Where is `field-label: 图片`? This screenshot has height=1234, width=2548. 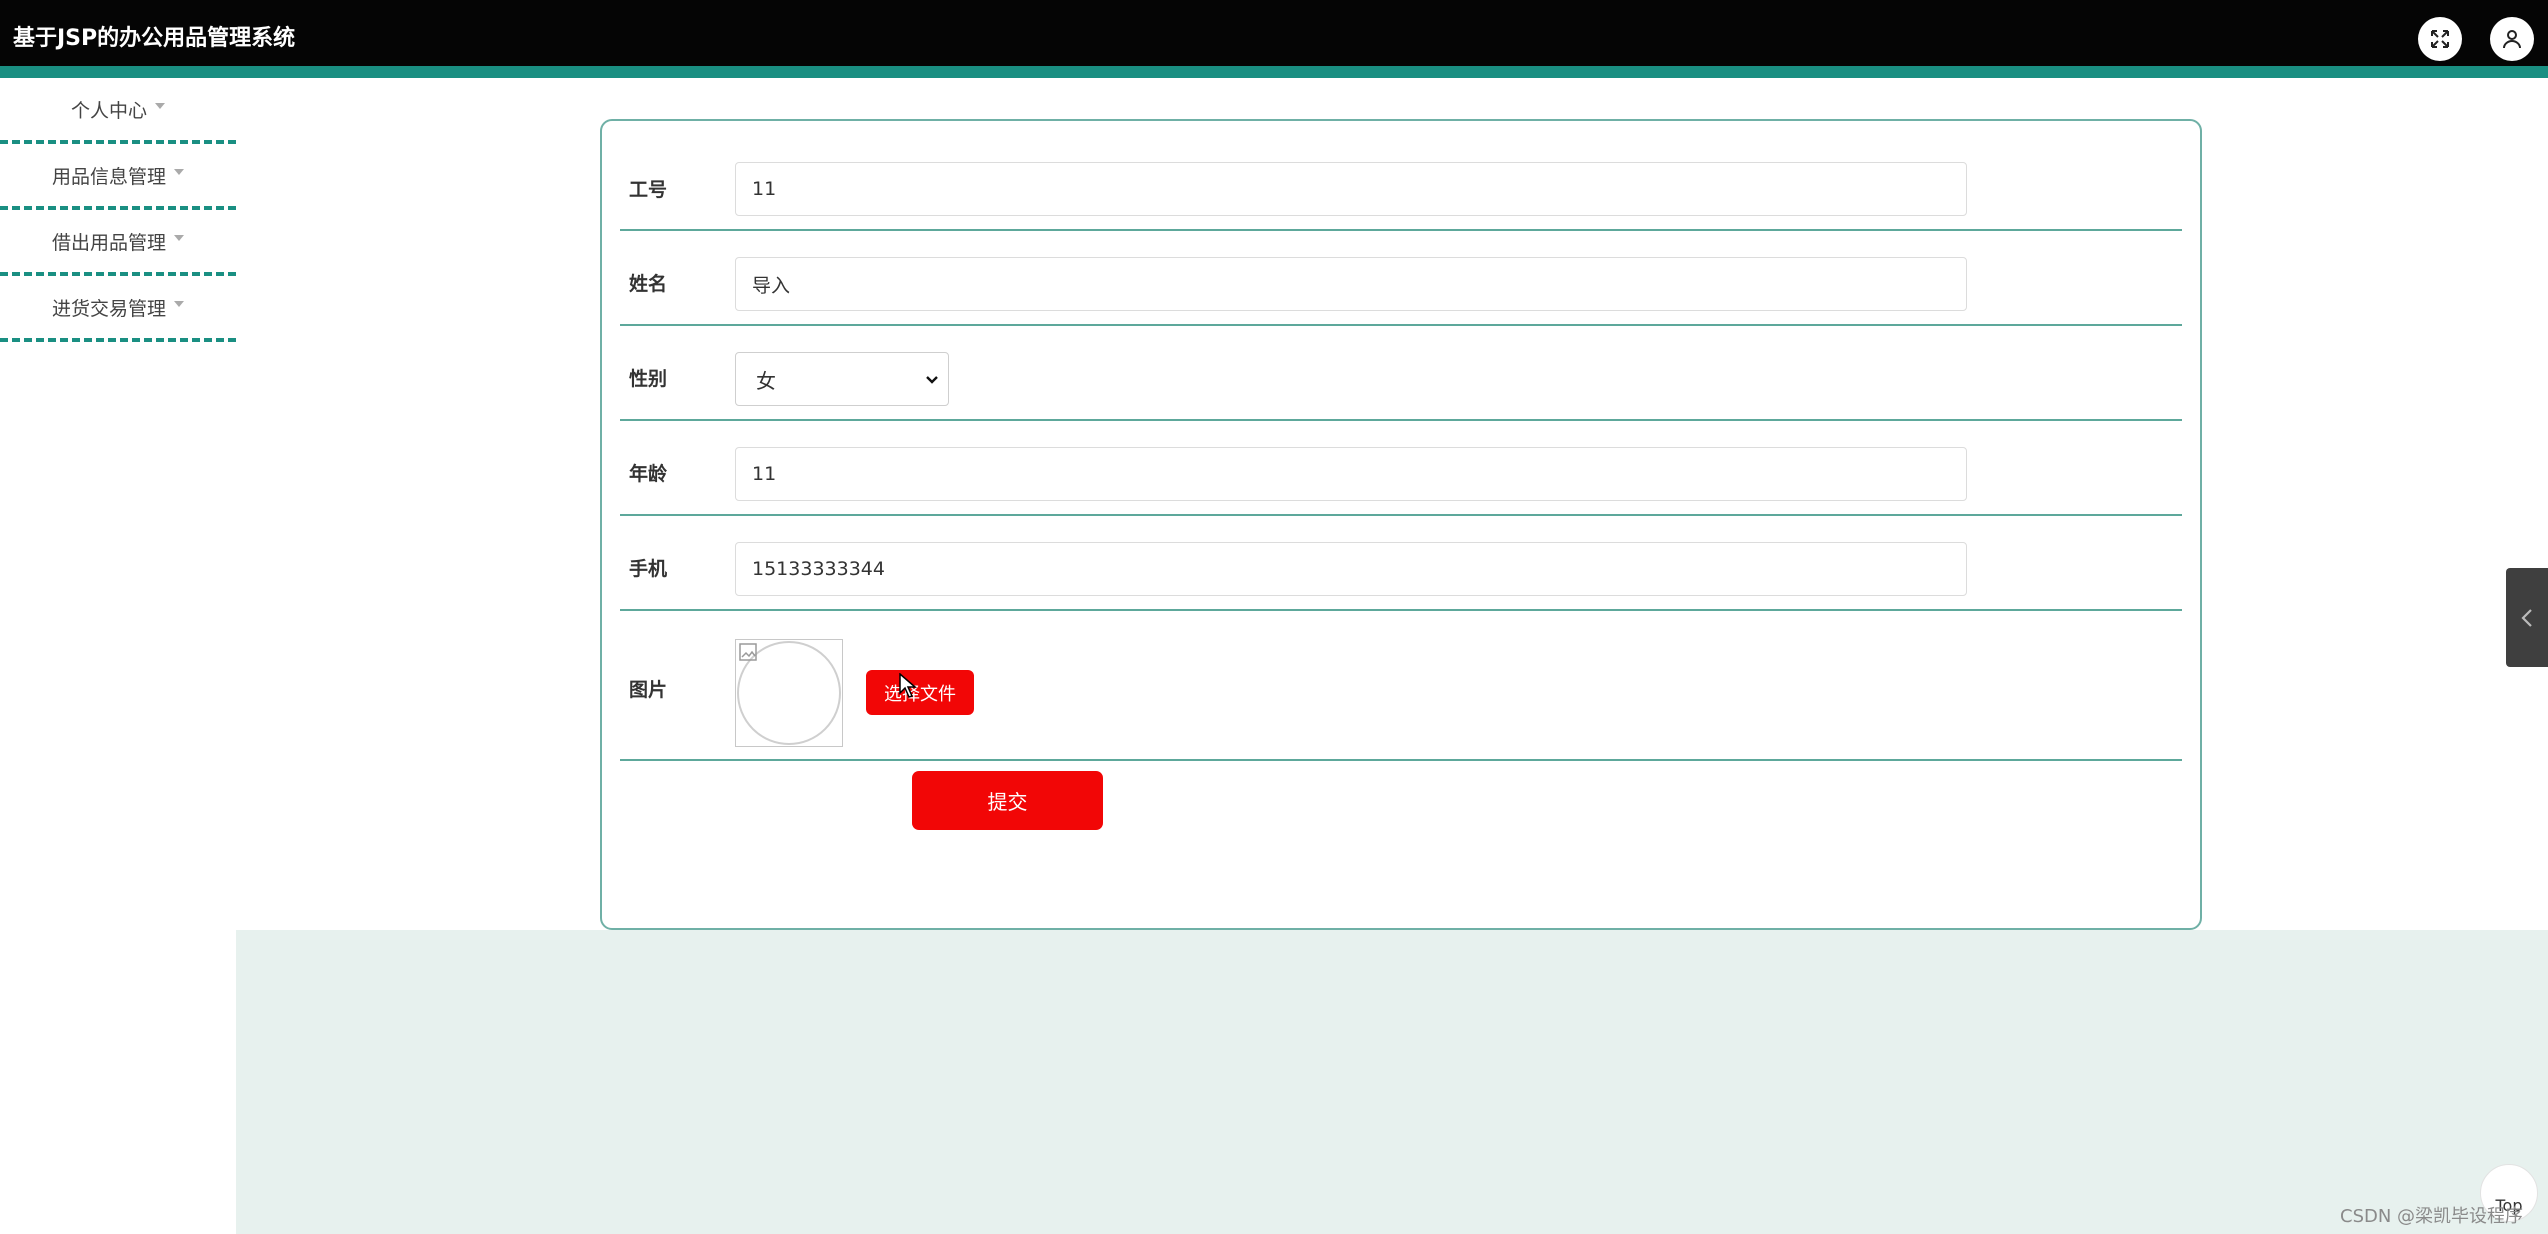 field-label: 图片 is located at coordinates (648, 690).